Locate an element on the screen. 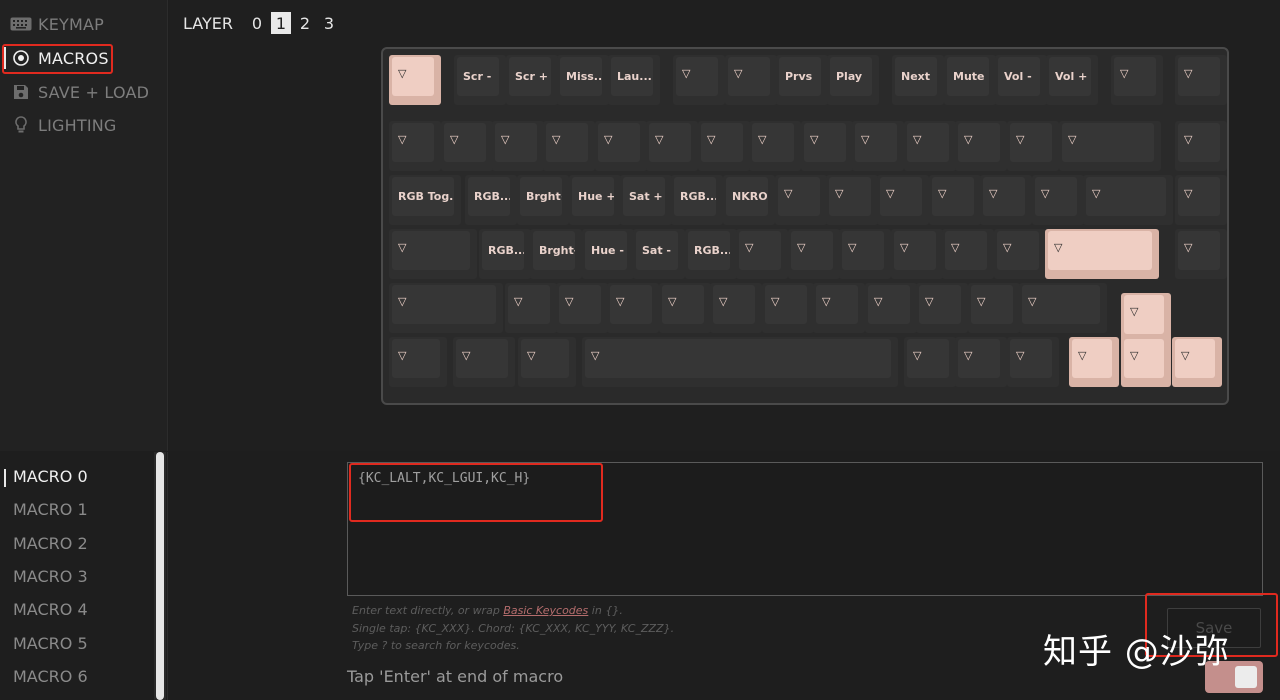 The image size is (1280, 700). key-r3-c7: ▽ is located at coordinates (814, 254).